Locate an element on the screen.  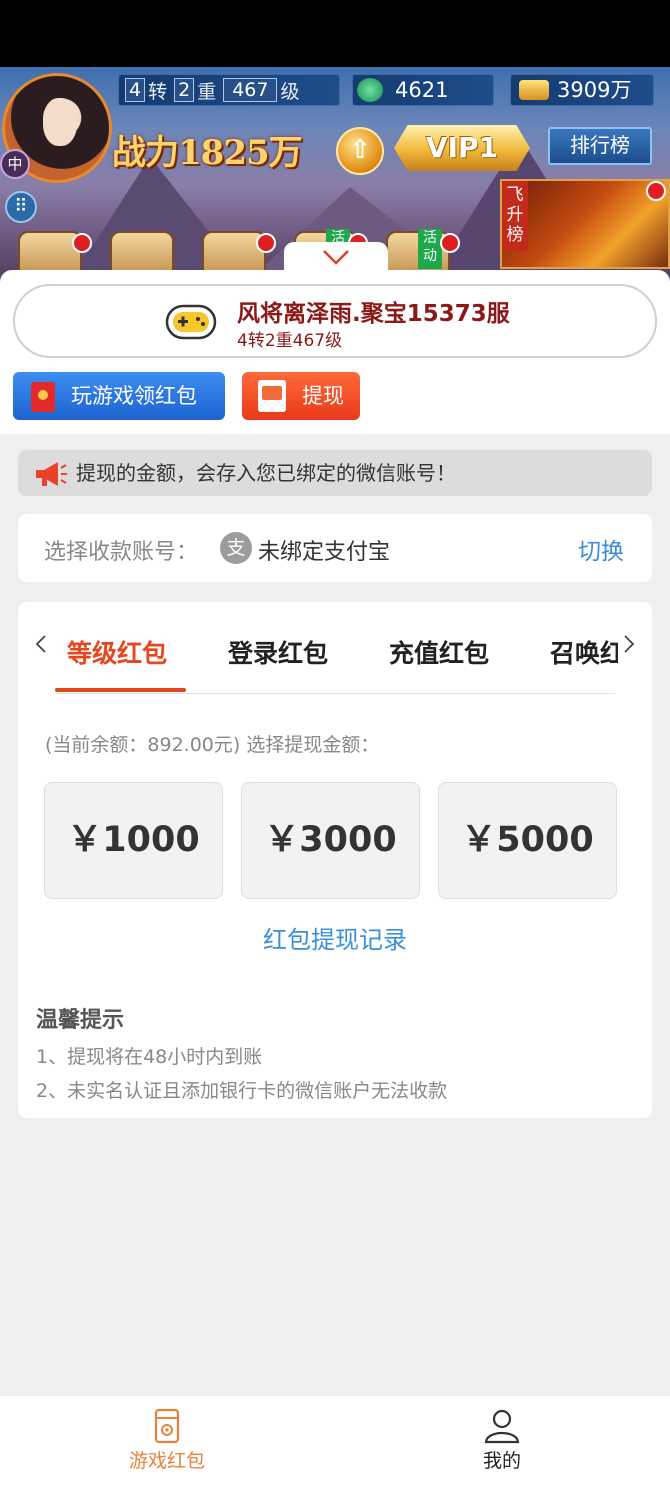
tab-level-red-packet: 等级红包 is located at coordinates (117, 652).